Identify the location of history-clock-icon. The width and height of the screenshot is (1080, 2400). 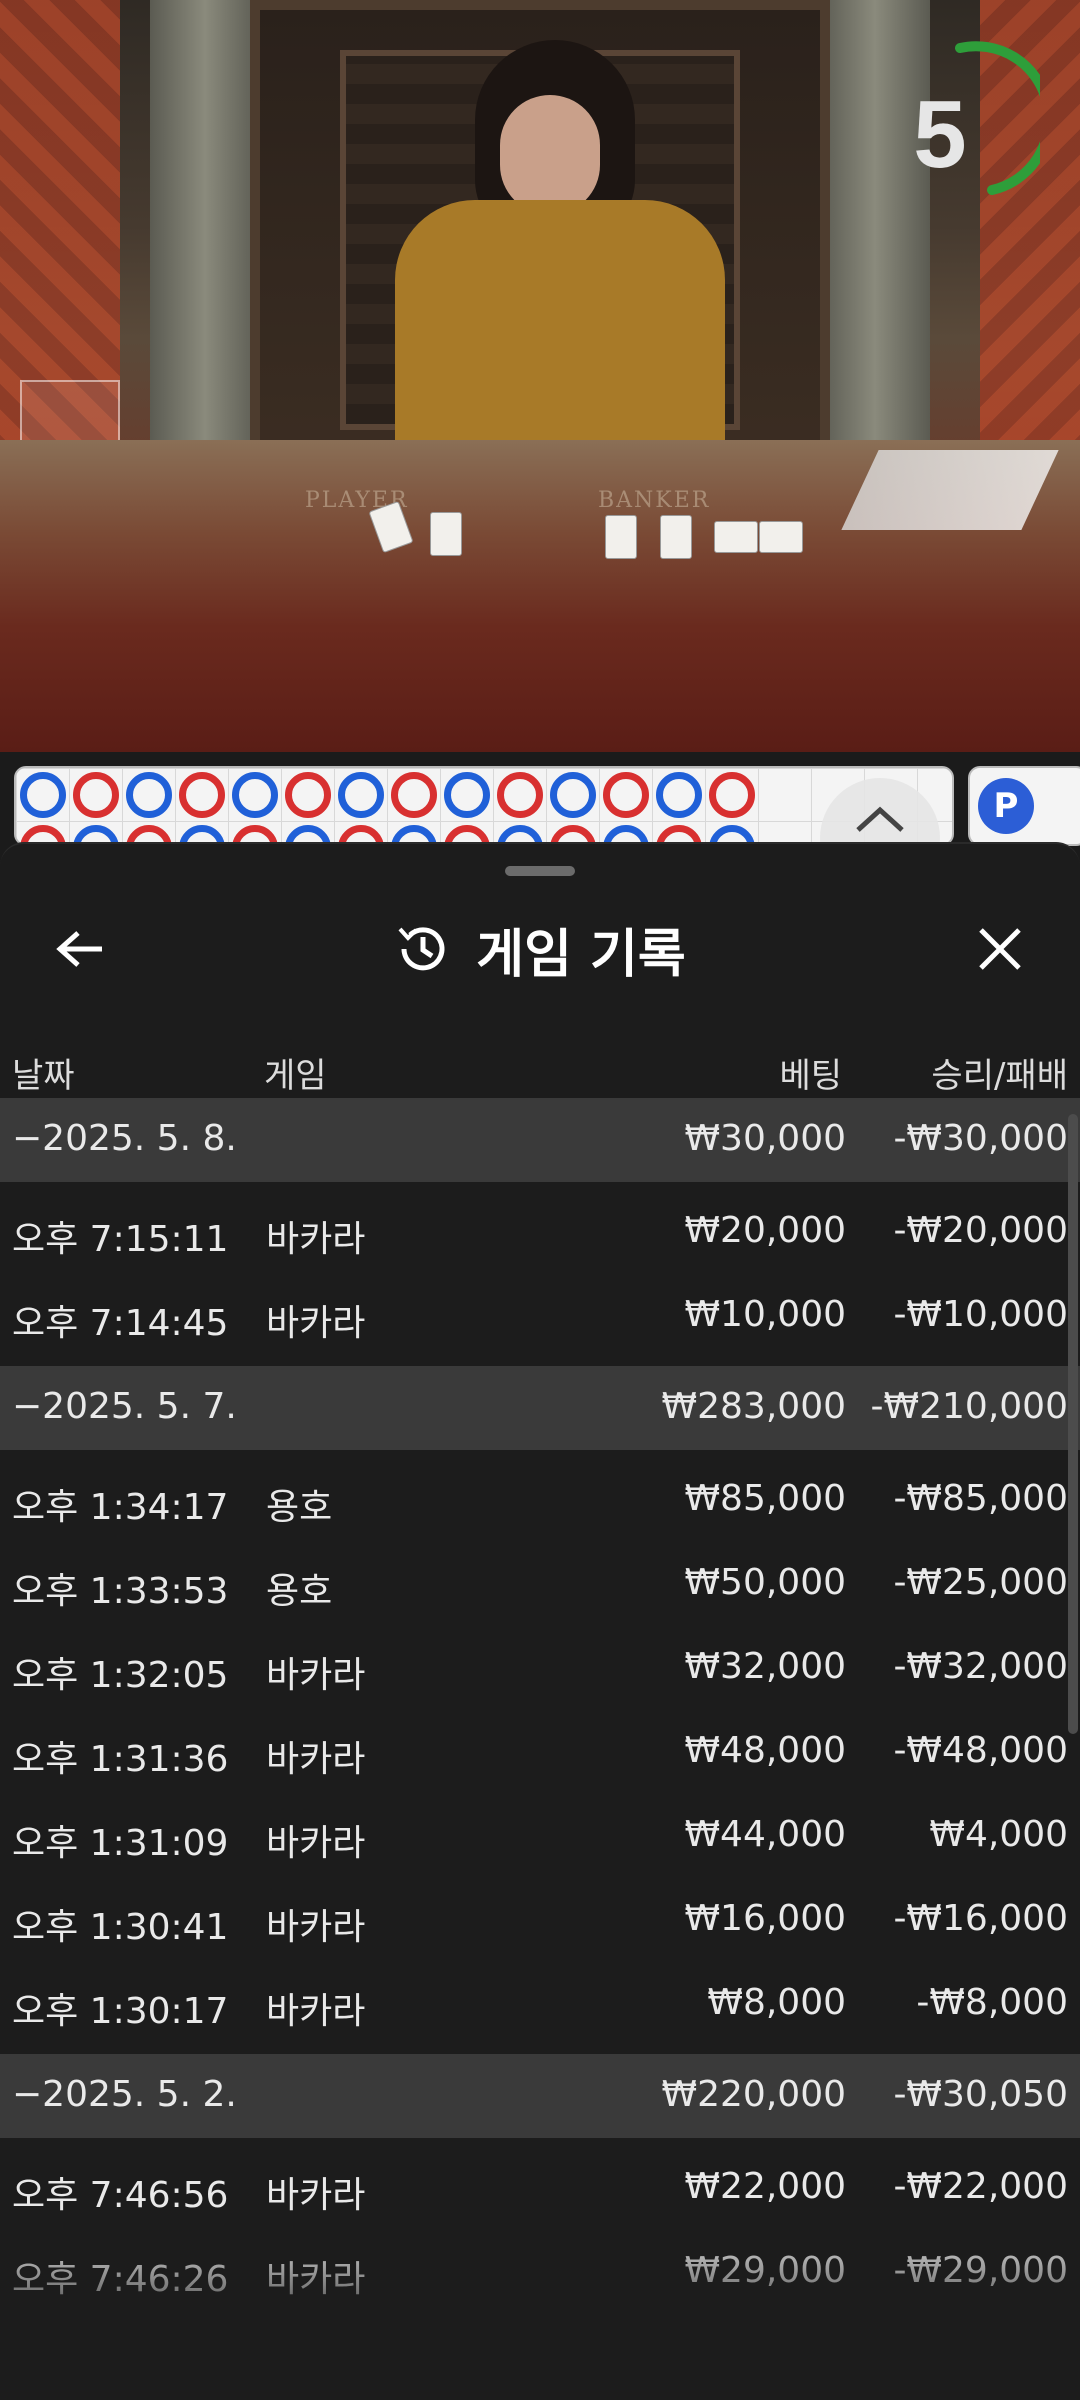
(421, 949).